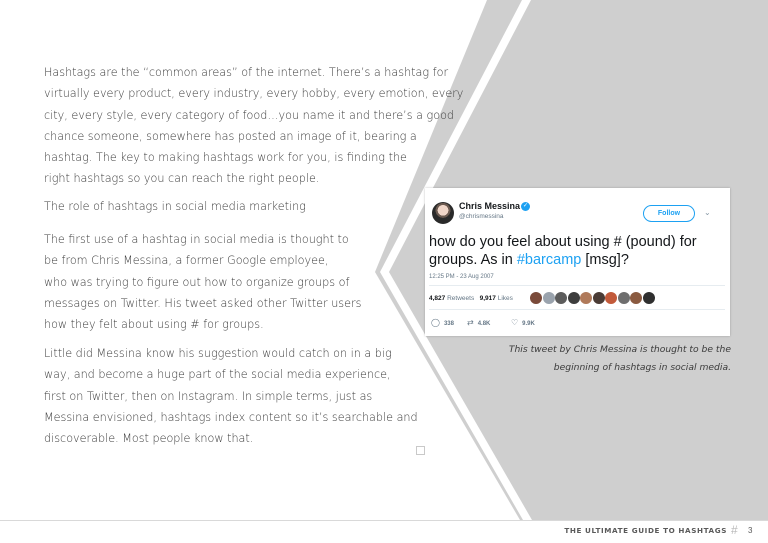 The image size is (768, 543). I want to click on avatar, so click(443, 213).